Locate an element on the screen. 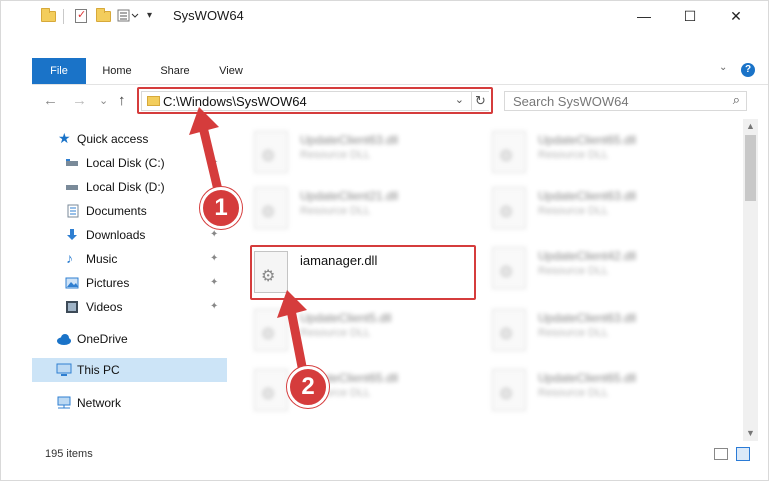  sidebar-item-label: Music is located at coordinates (102, 259).